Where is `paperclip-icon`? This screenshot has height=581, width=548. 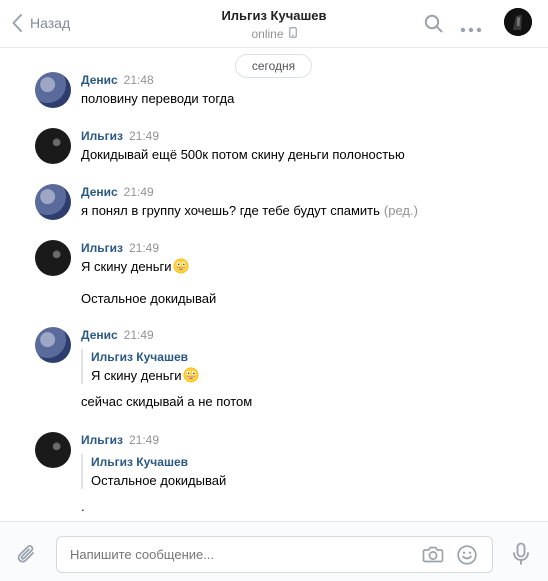 paperclip-icon is located at coordinates (27, 556).